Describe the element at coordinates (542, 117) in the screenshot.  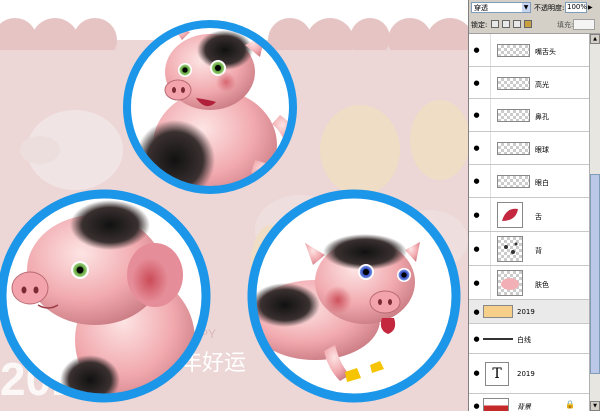
I see `layer-name: 鼻孔` at that location.